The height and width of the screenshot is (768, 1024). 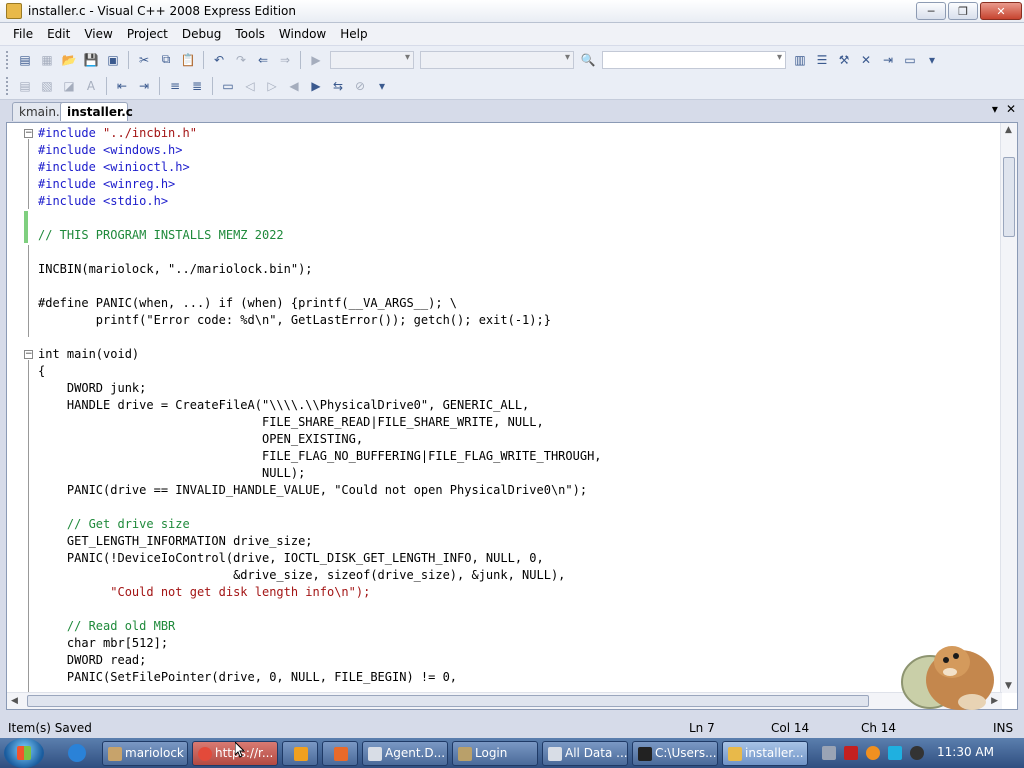 What do you see at coordinates (113, 60) in the screenshot?
I see `save-all-icon: ▣` at bounding box center [113, 60].